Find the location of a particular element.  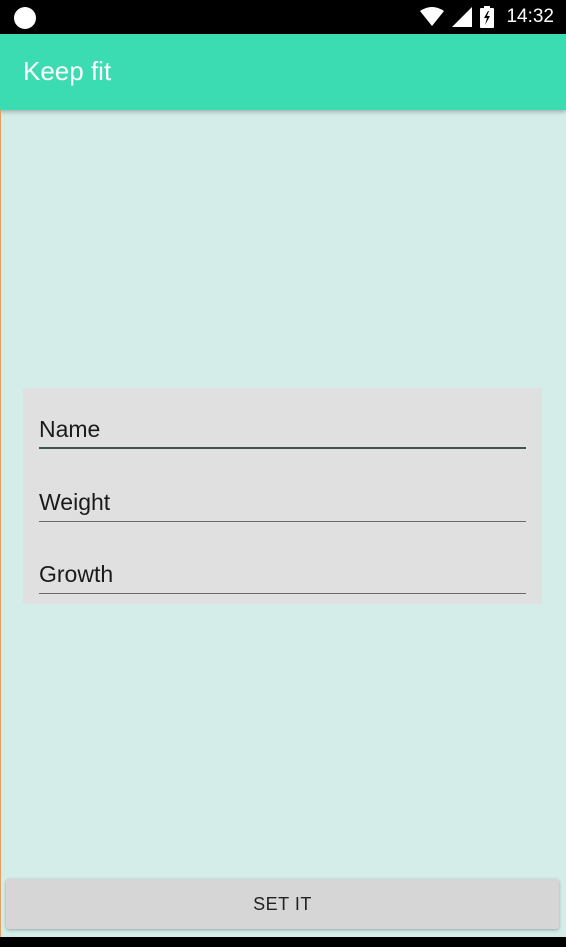

growth-field-placeholder: Growth is located at coordinates (76, 574).